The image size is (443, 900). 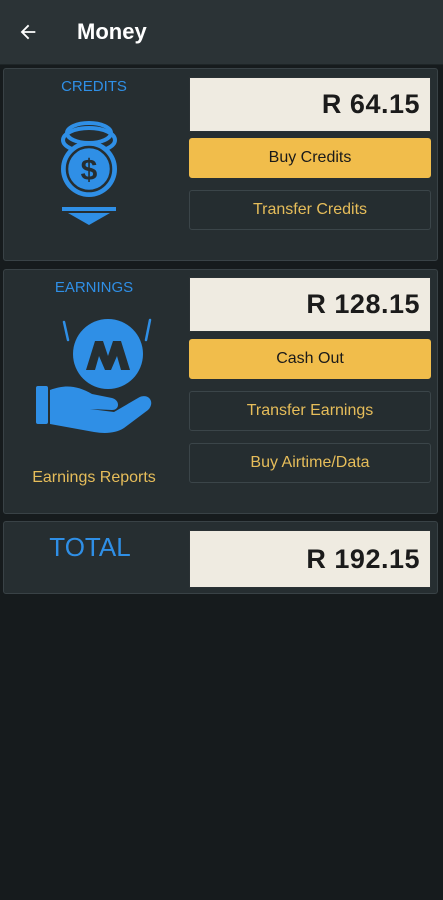 I want to click on total-card: TOTAL R 192.15, so click(x=220, y=557).